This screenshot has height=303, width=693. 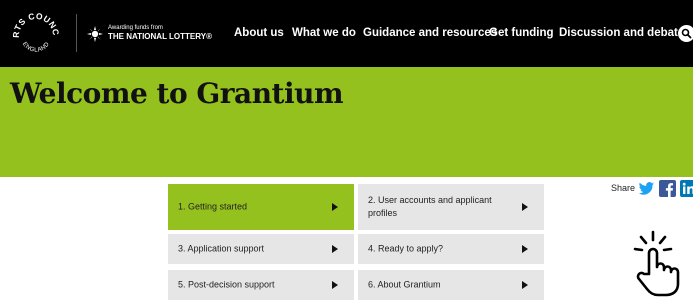 I want to click on tile-label: 1. Getting started, so click(x=213, y=206).